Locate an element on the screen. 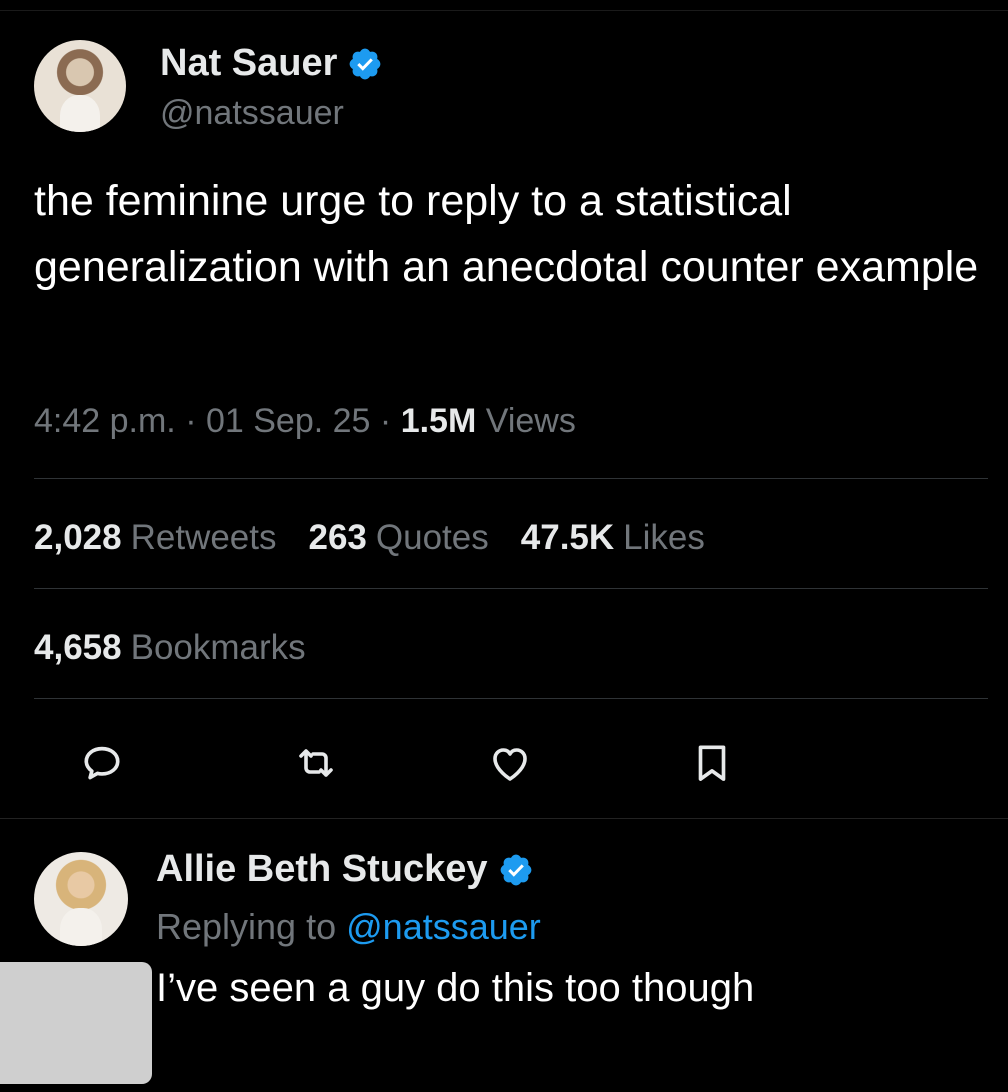 This screenshot has width=1008, height=1092. likes-stat: 47.5K Likes is located at coordinates (613, 538).